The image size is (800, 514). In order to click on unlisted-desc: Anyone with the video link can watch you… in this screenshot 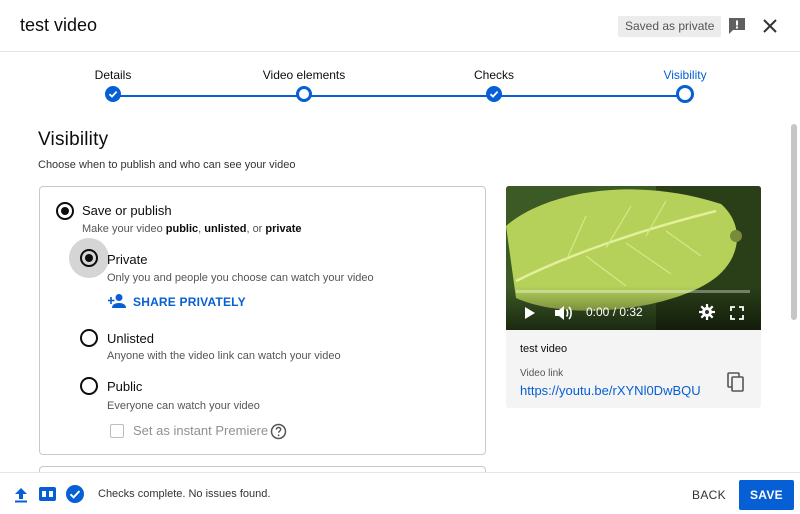, I will do `click(224, 356)`.